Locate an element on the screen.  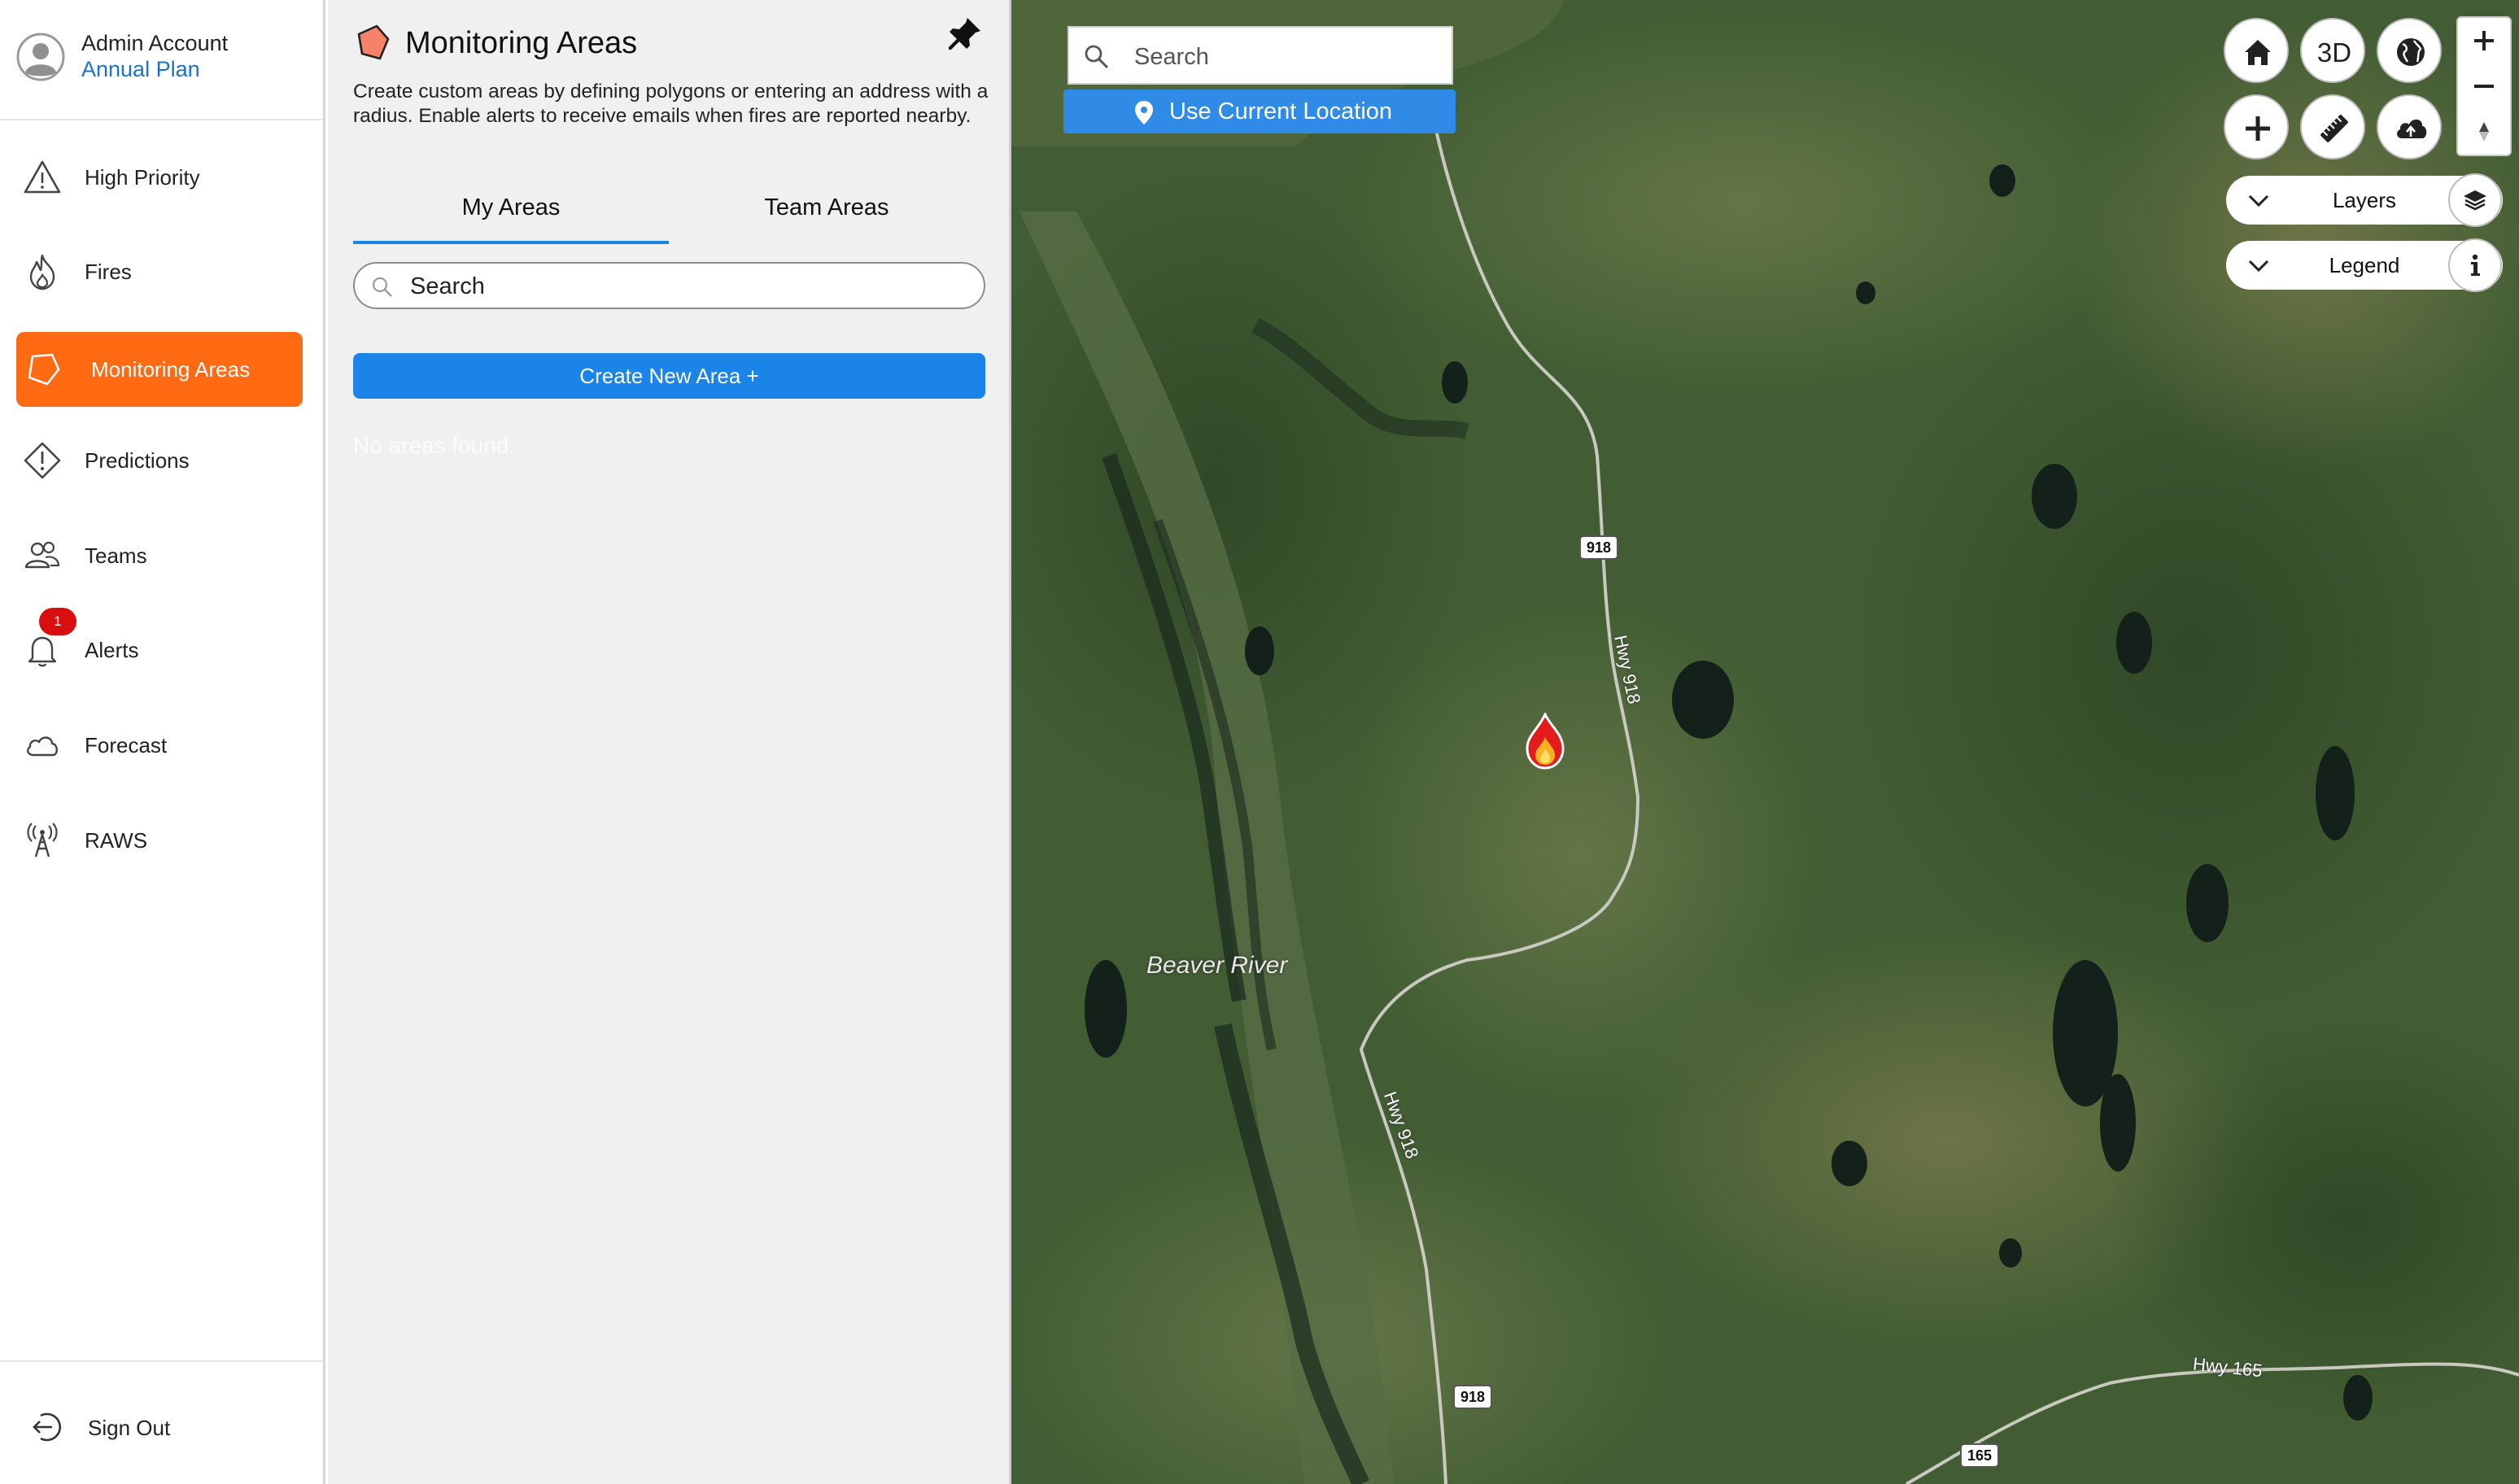
ruler-icon is located at coordinates (2334, 128).